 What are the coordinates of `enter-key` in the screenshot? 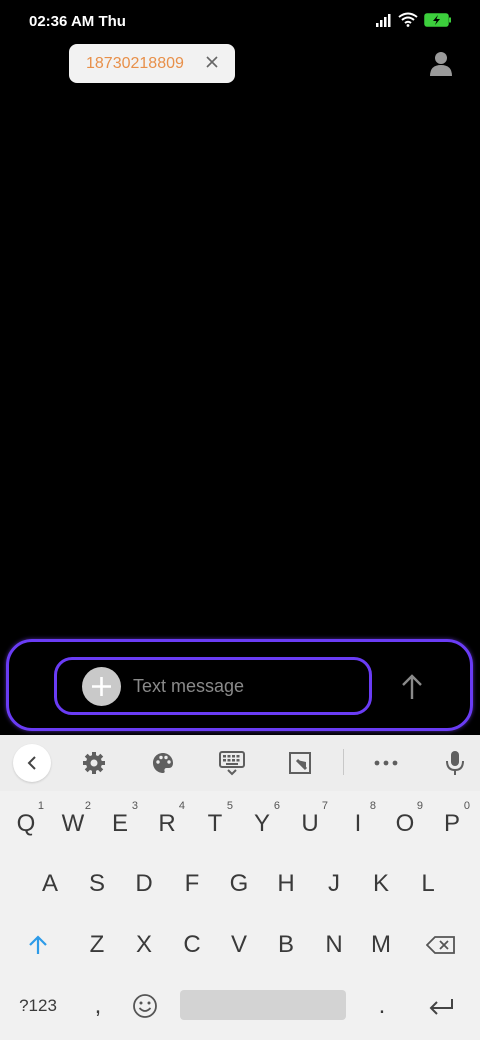 It's located at (441, 1006).